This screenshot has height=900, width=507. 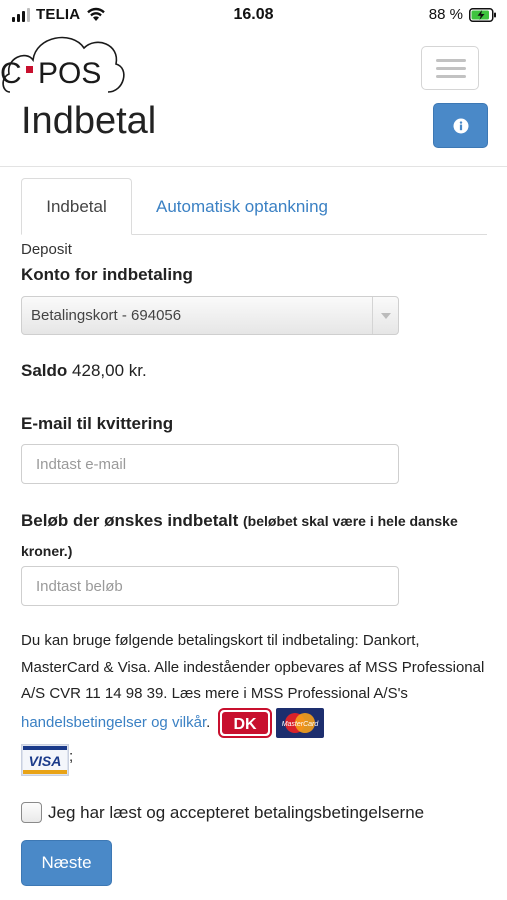 I want to click on mastercard-logo: MasterCard, so click(x=300, y=722).